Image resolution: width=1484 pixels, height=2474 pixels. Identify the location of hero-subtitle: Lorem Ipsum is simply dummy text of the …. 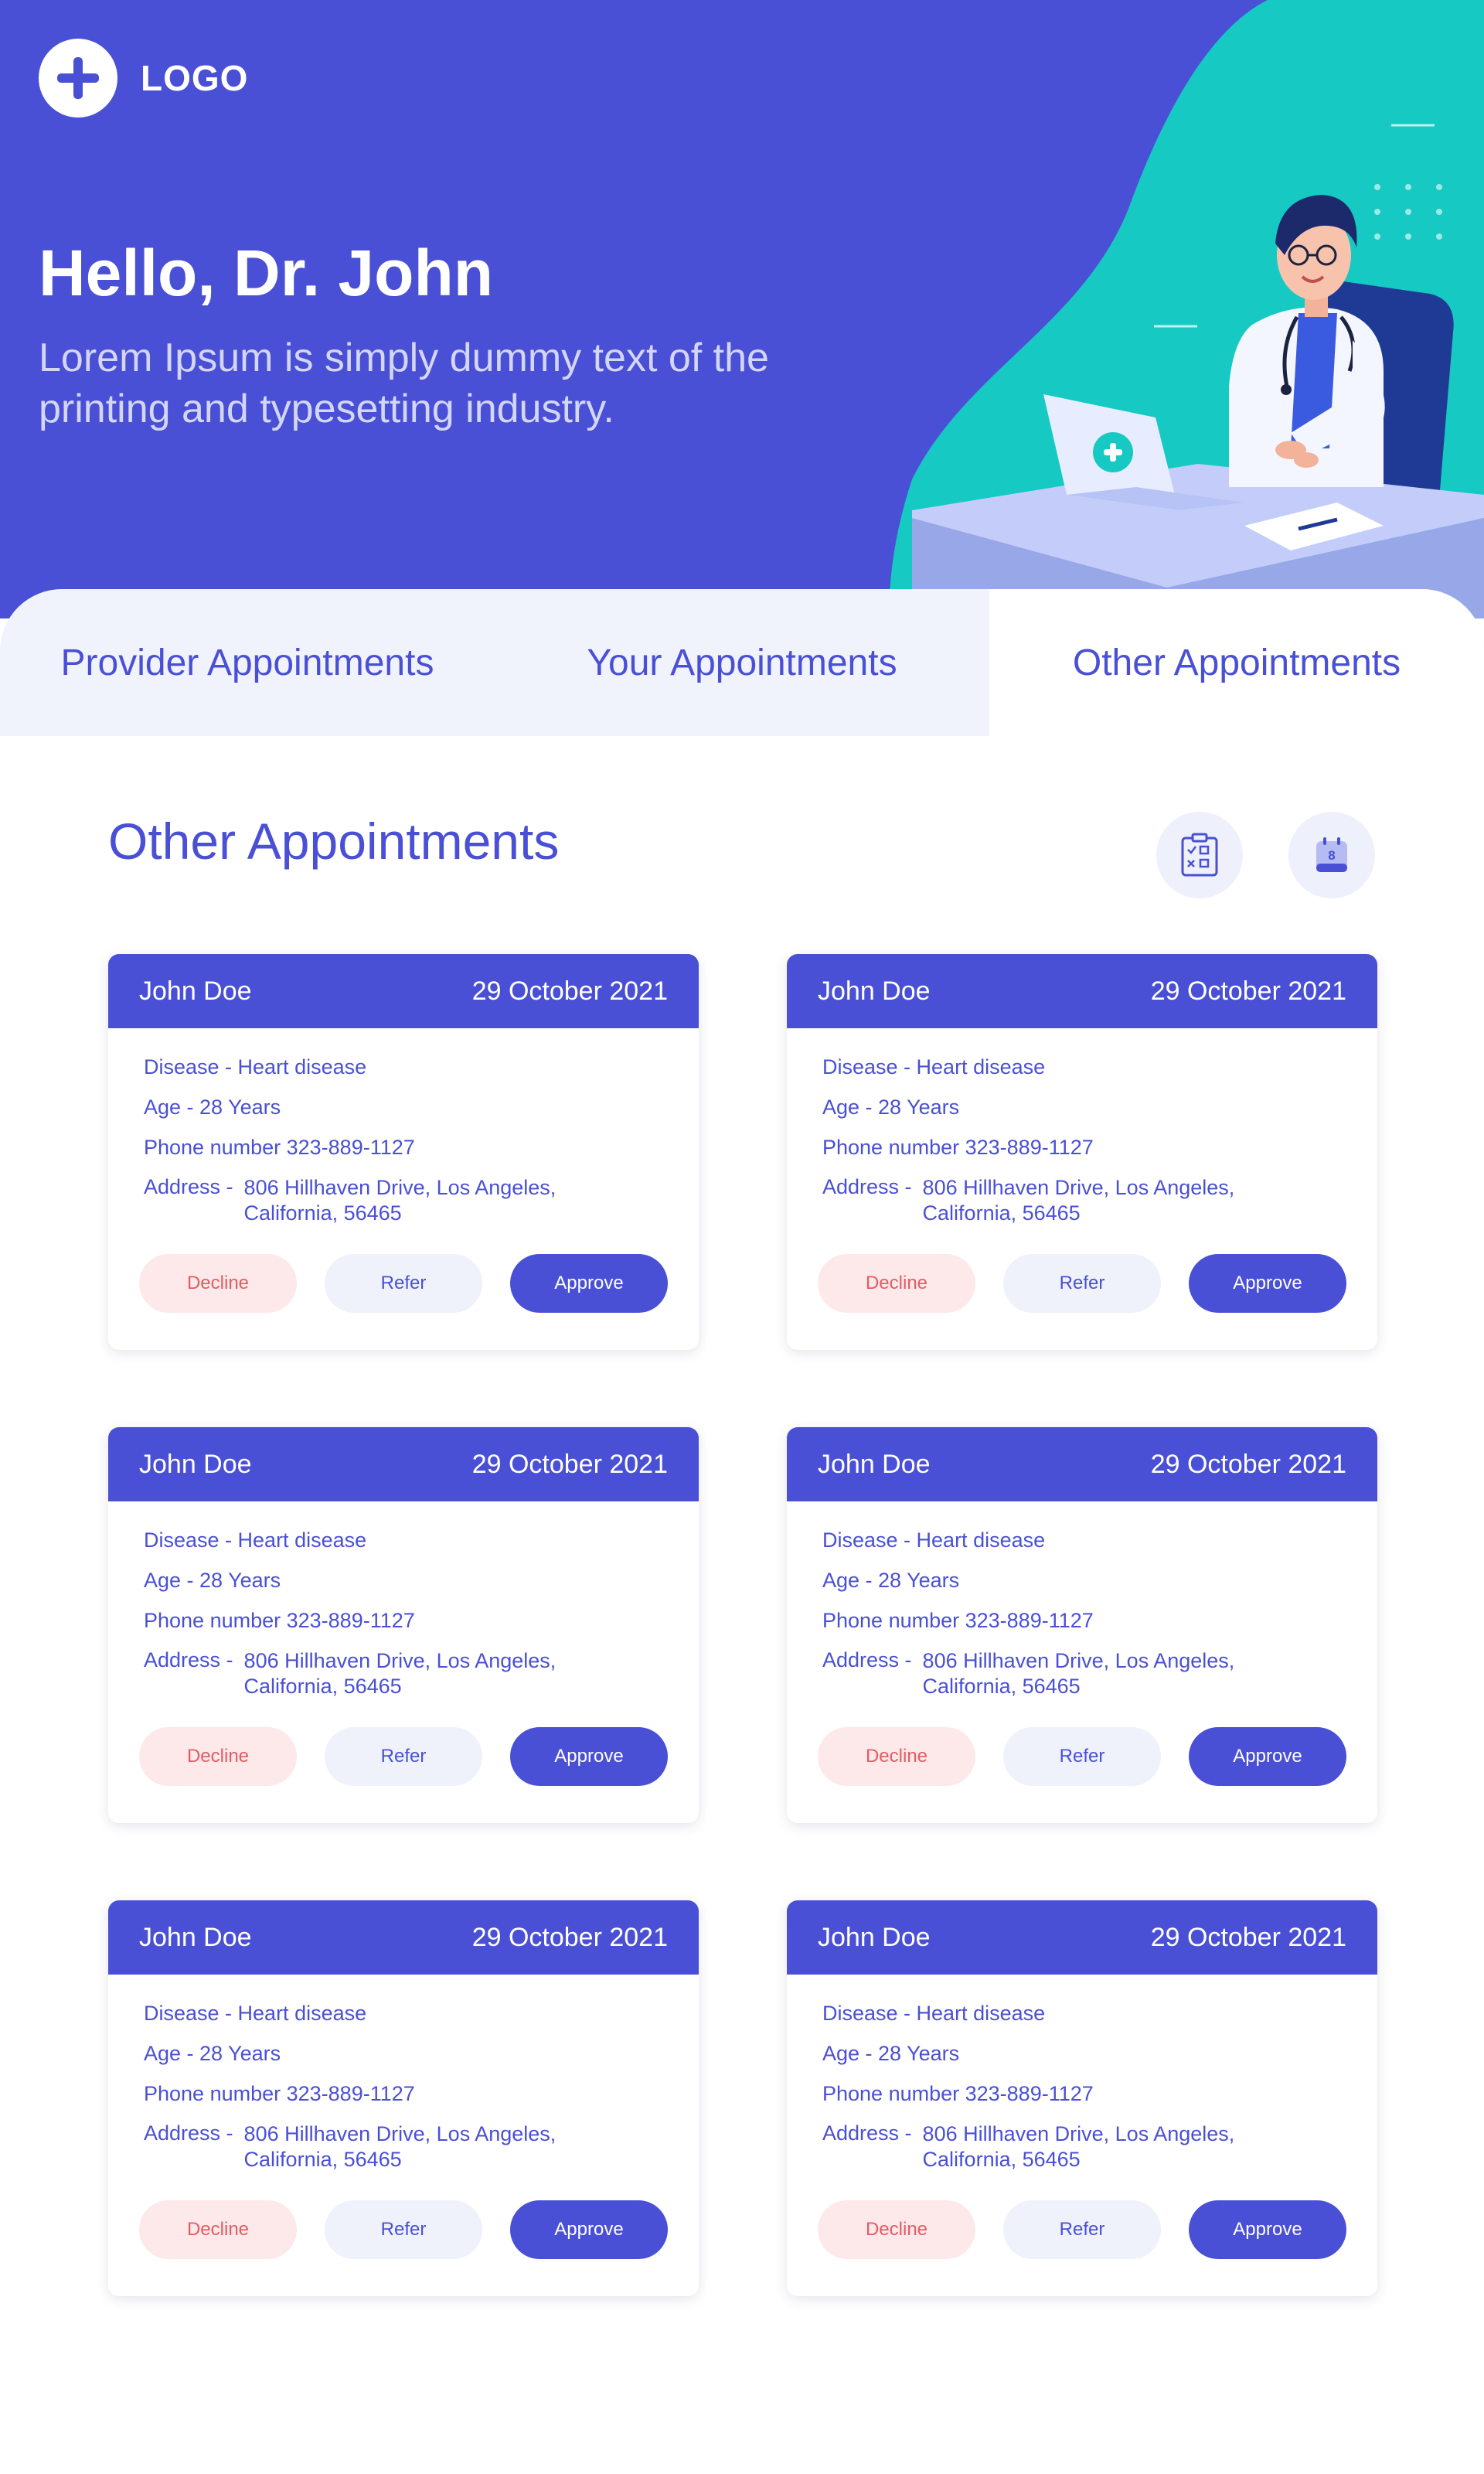
(404, 383).